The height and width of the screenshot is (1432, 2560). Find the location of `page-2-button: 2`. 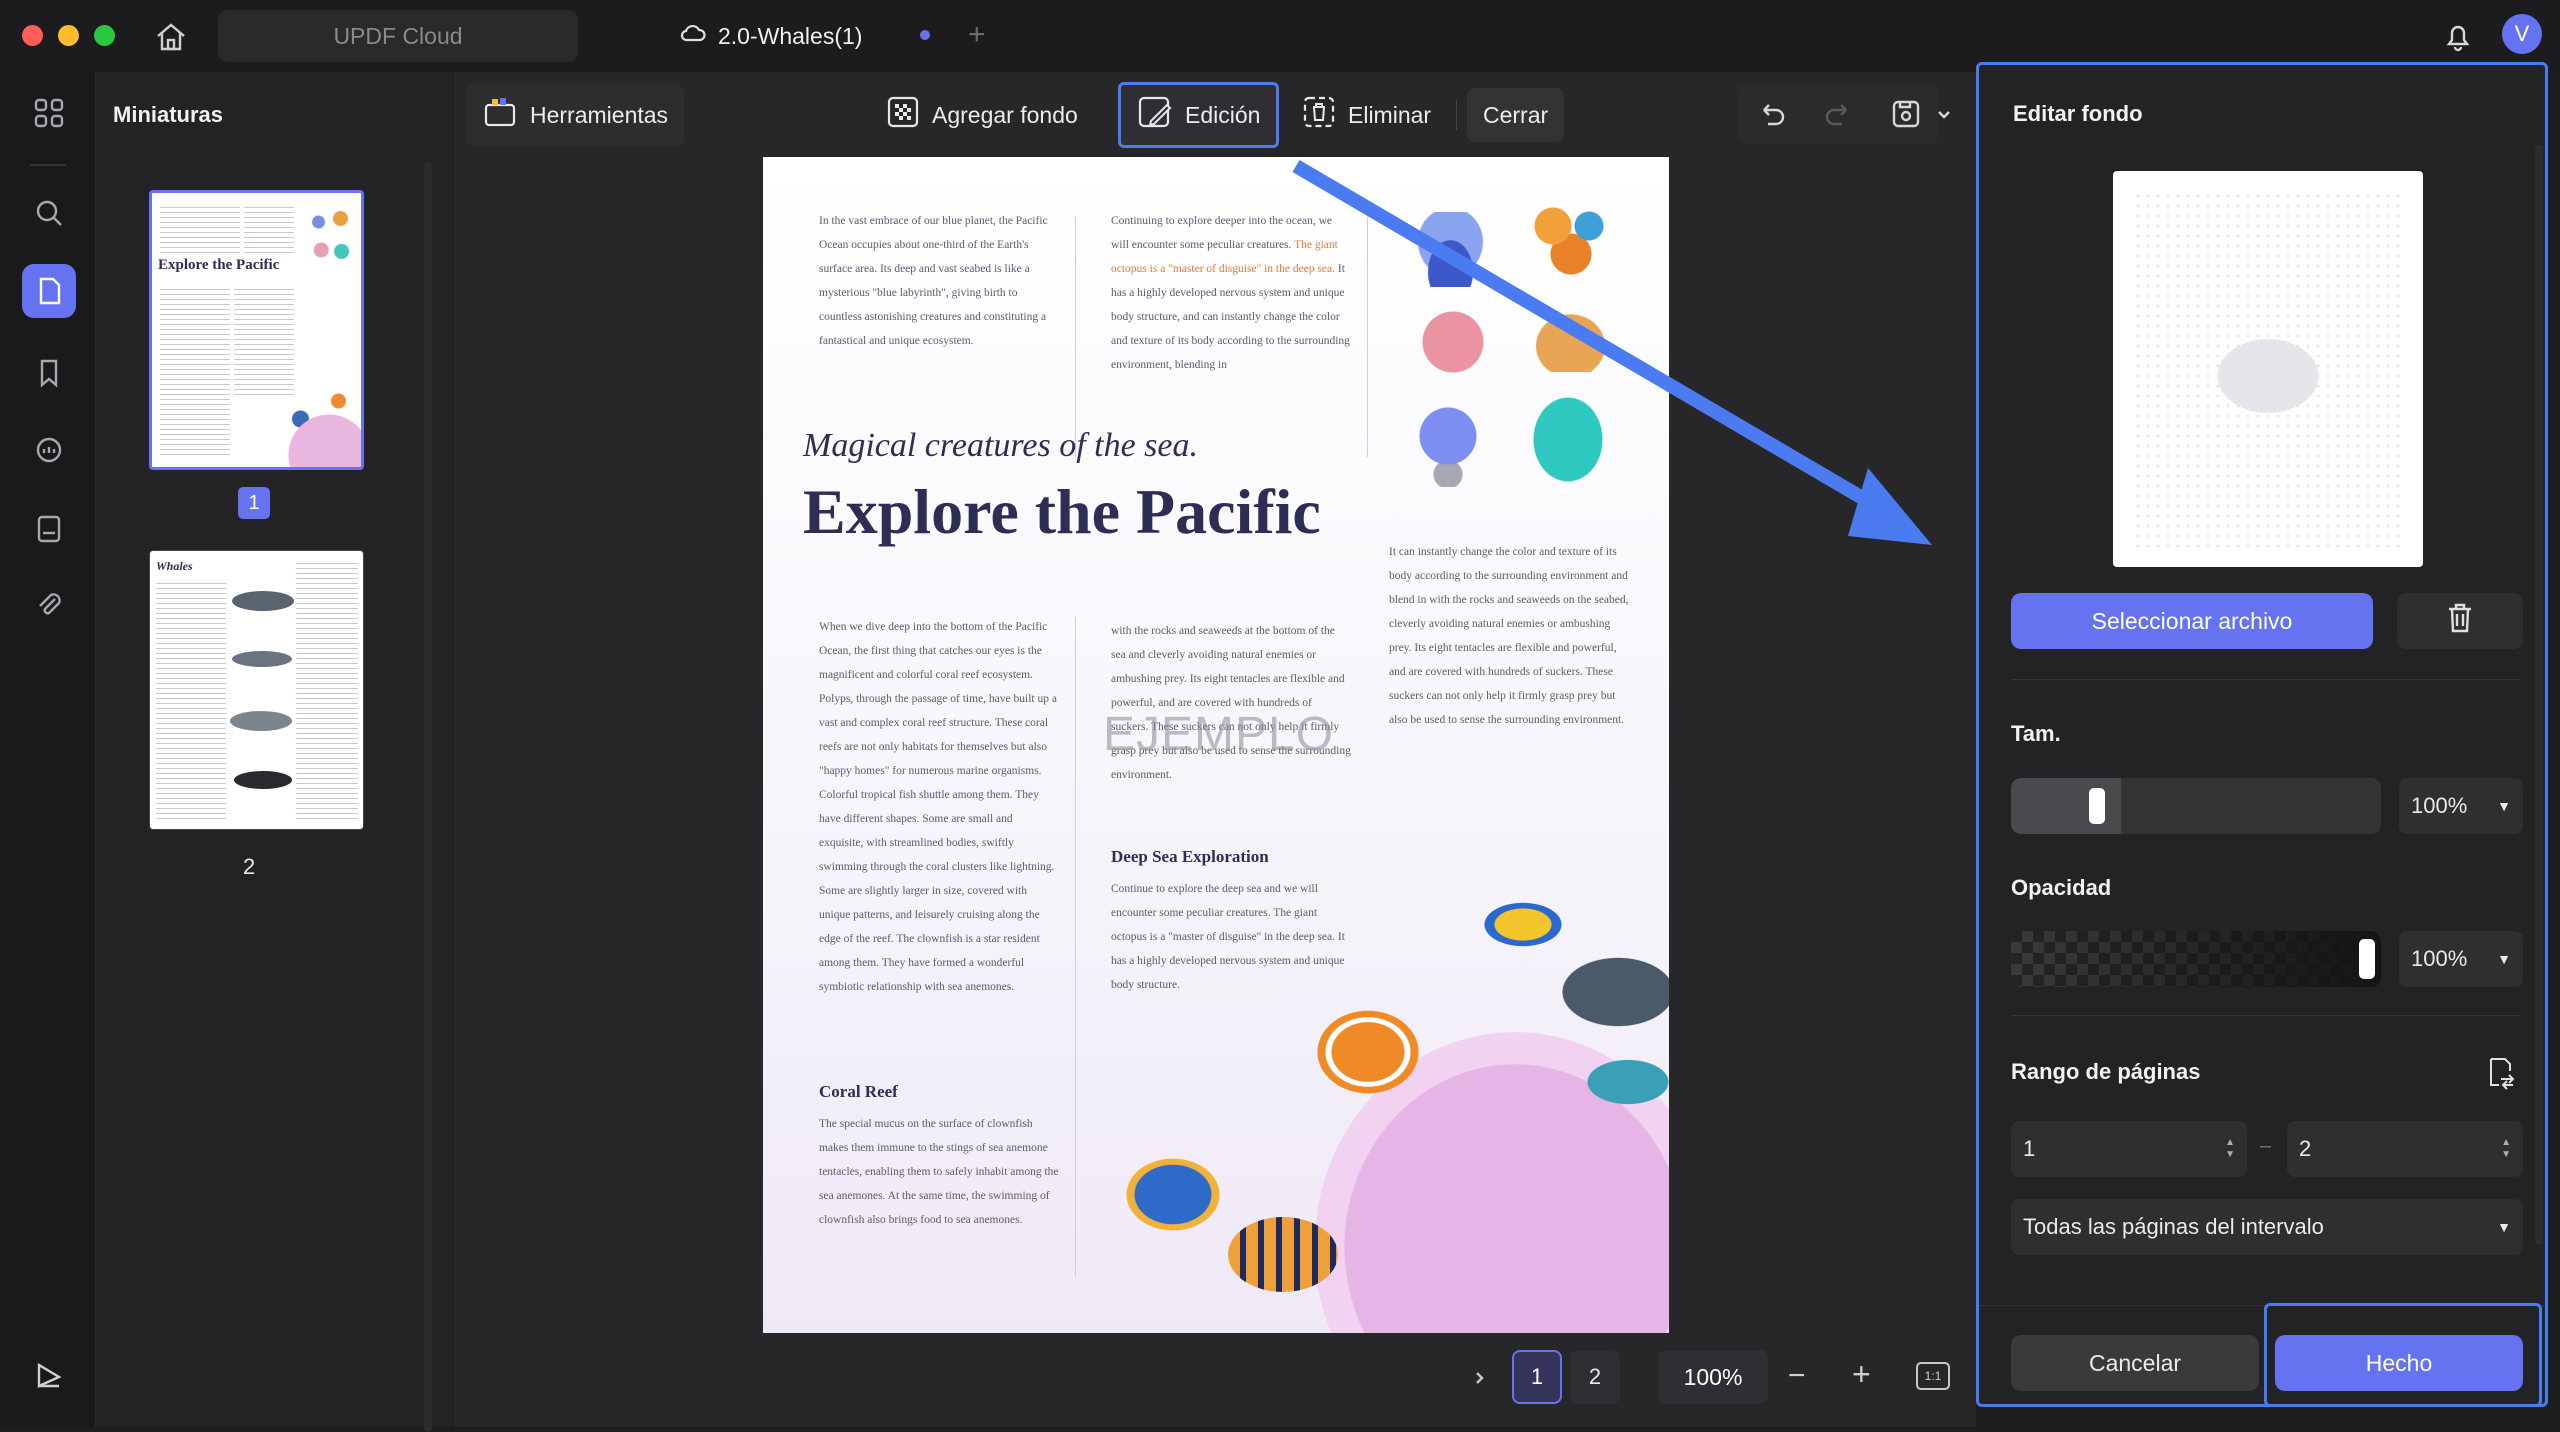

page-2-button: 2 is located at coordinates (1595, 1377).